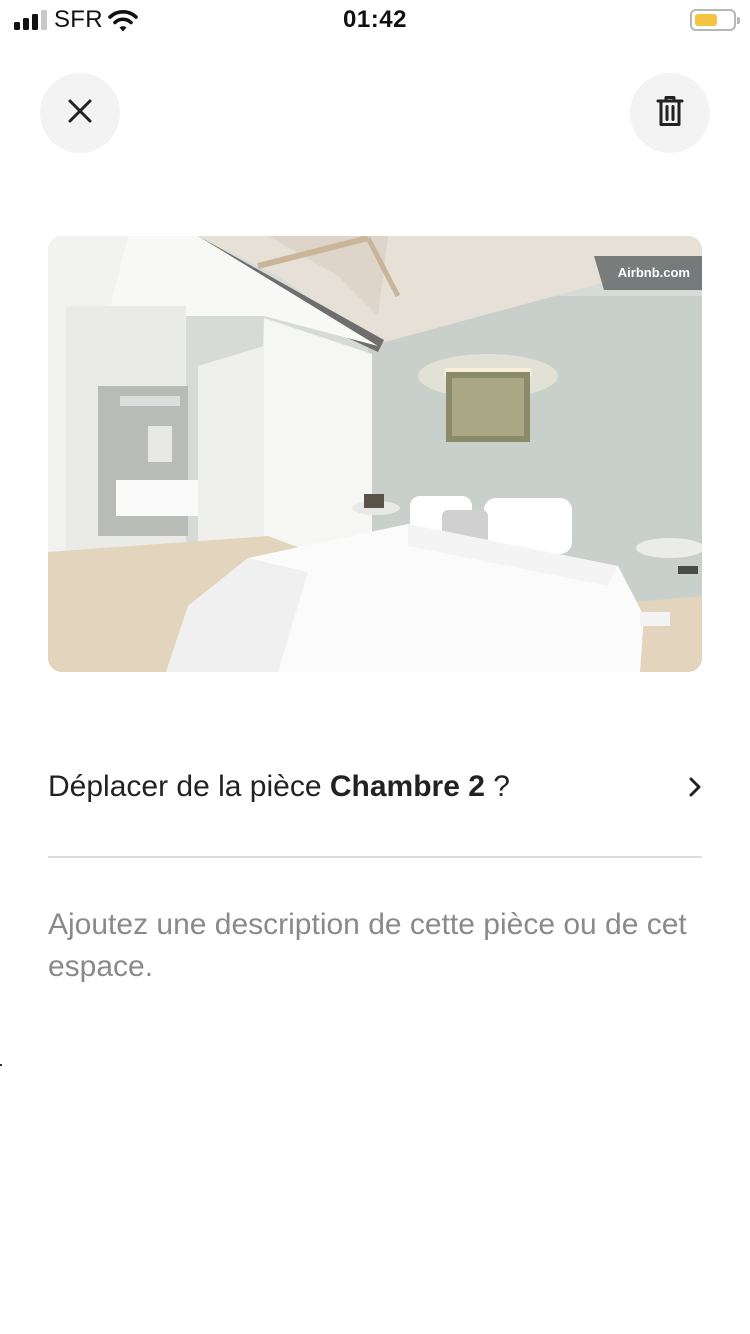 This screenshot has width=750, height=1334. What do you see at coordinates (375, 857) in the screenshot?
I see `divider` at bounding box center [375, 857].